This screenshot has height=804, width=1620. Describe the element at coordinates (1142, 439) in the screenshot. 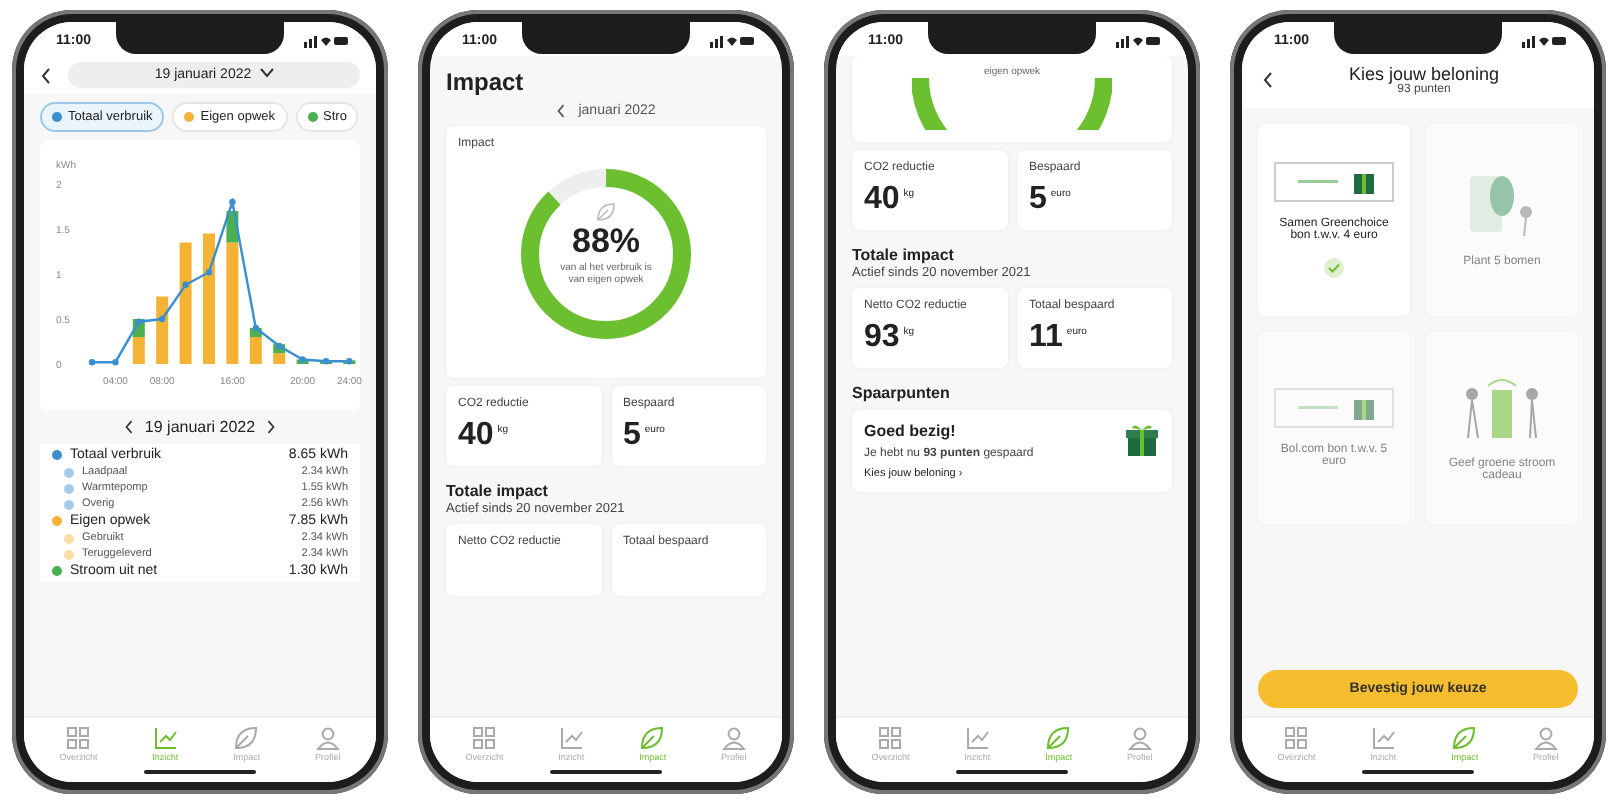

I see `gift-icon` at that location.